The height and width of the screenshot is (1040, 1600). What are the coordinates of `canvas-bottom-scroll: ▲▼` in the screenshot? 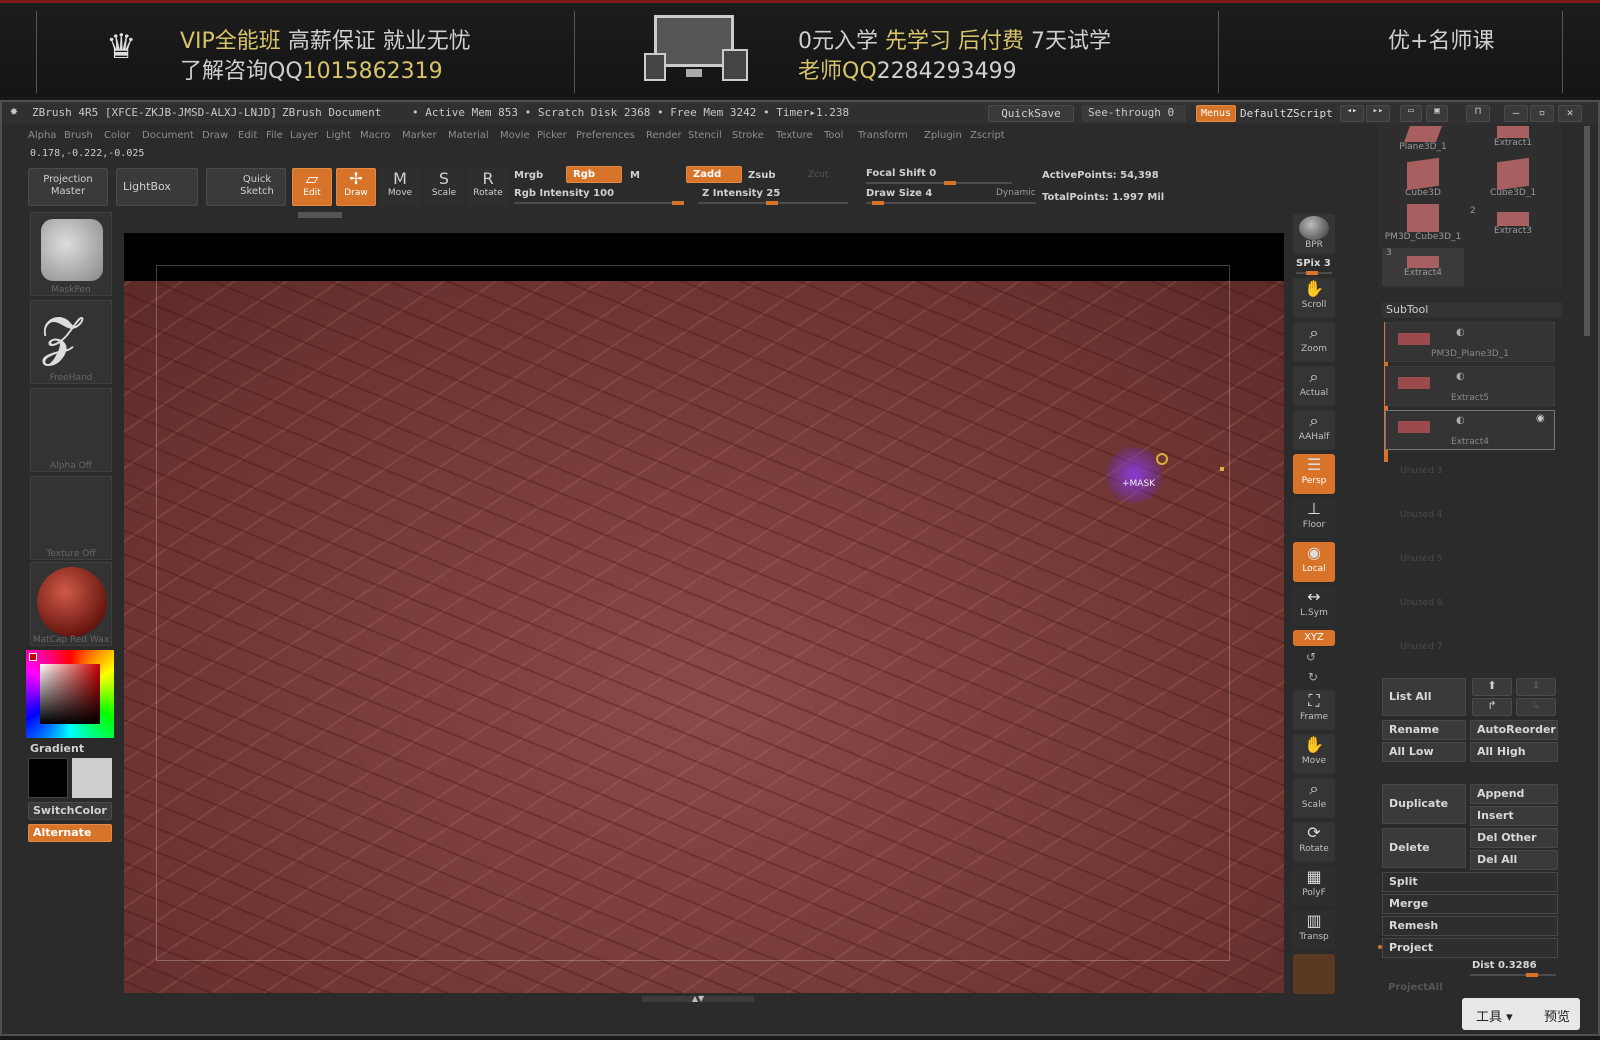 It's located at (698, 999).